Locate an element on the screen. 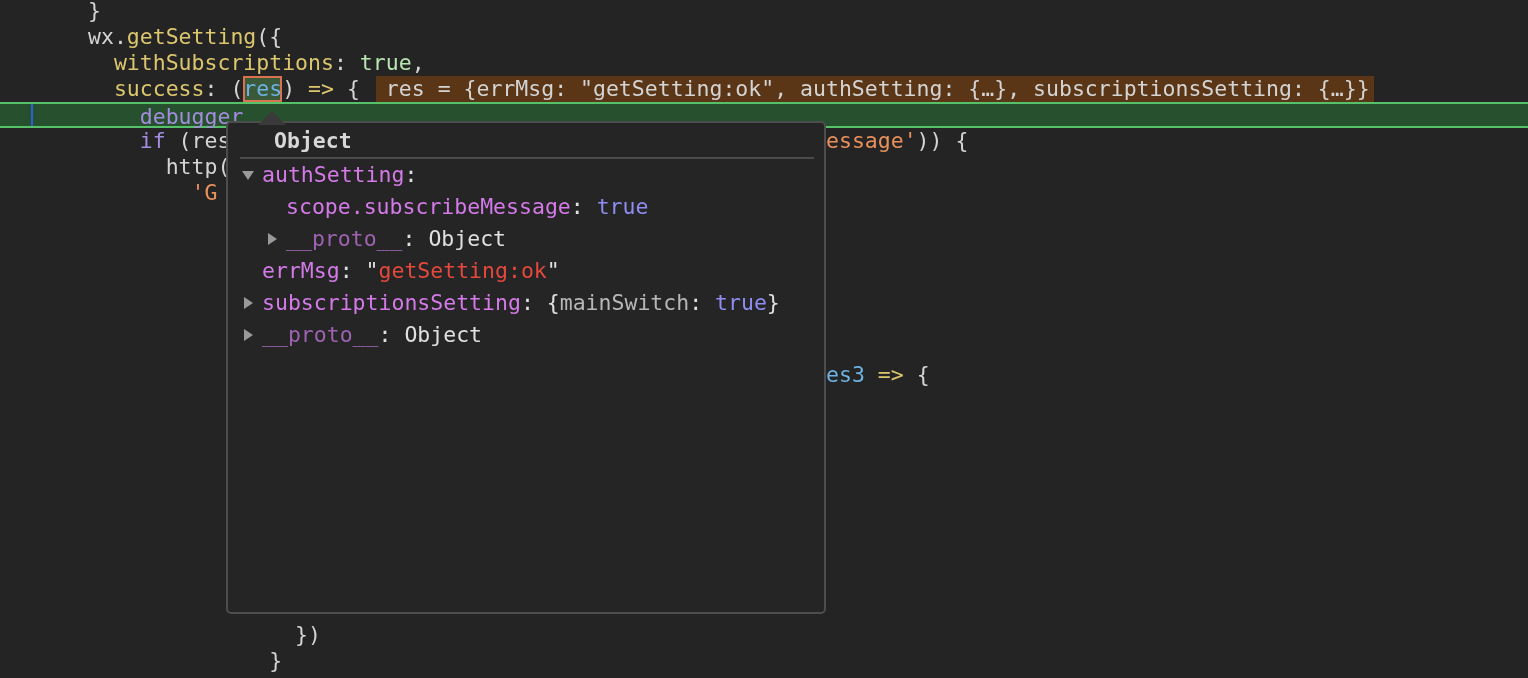 Image resolution: width=1528 pixels, height=678 pixels. code-text: wx.getSetting({ is located at coordinates (185, 37).